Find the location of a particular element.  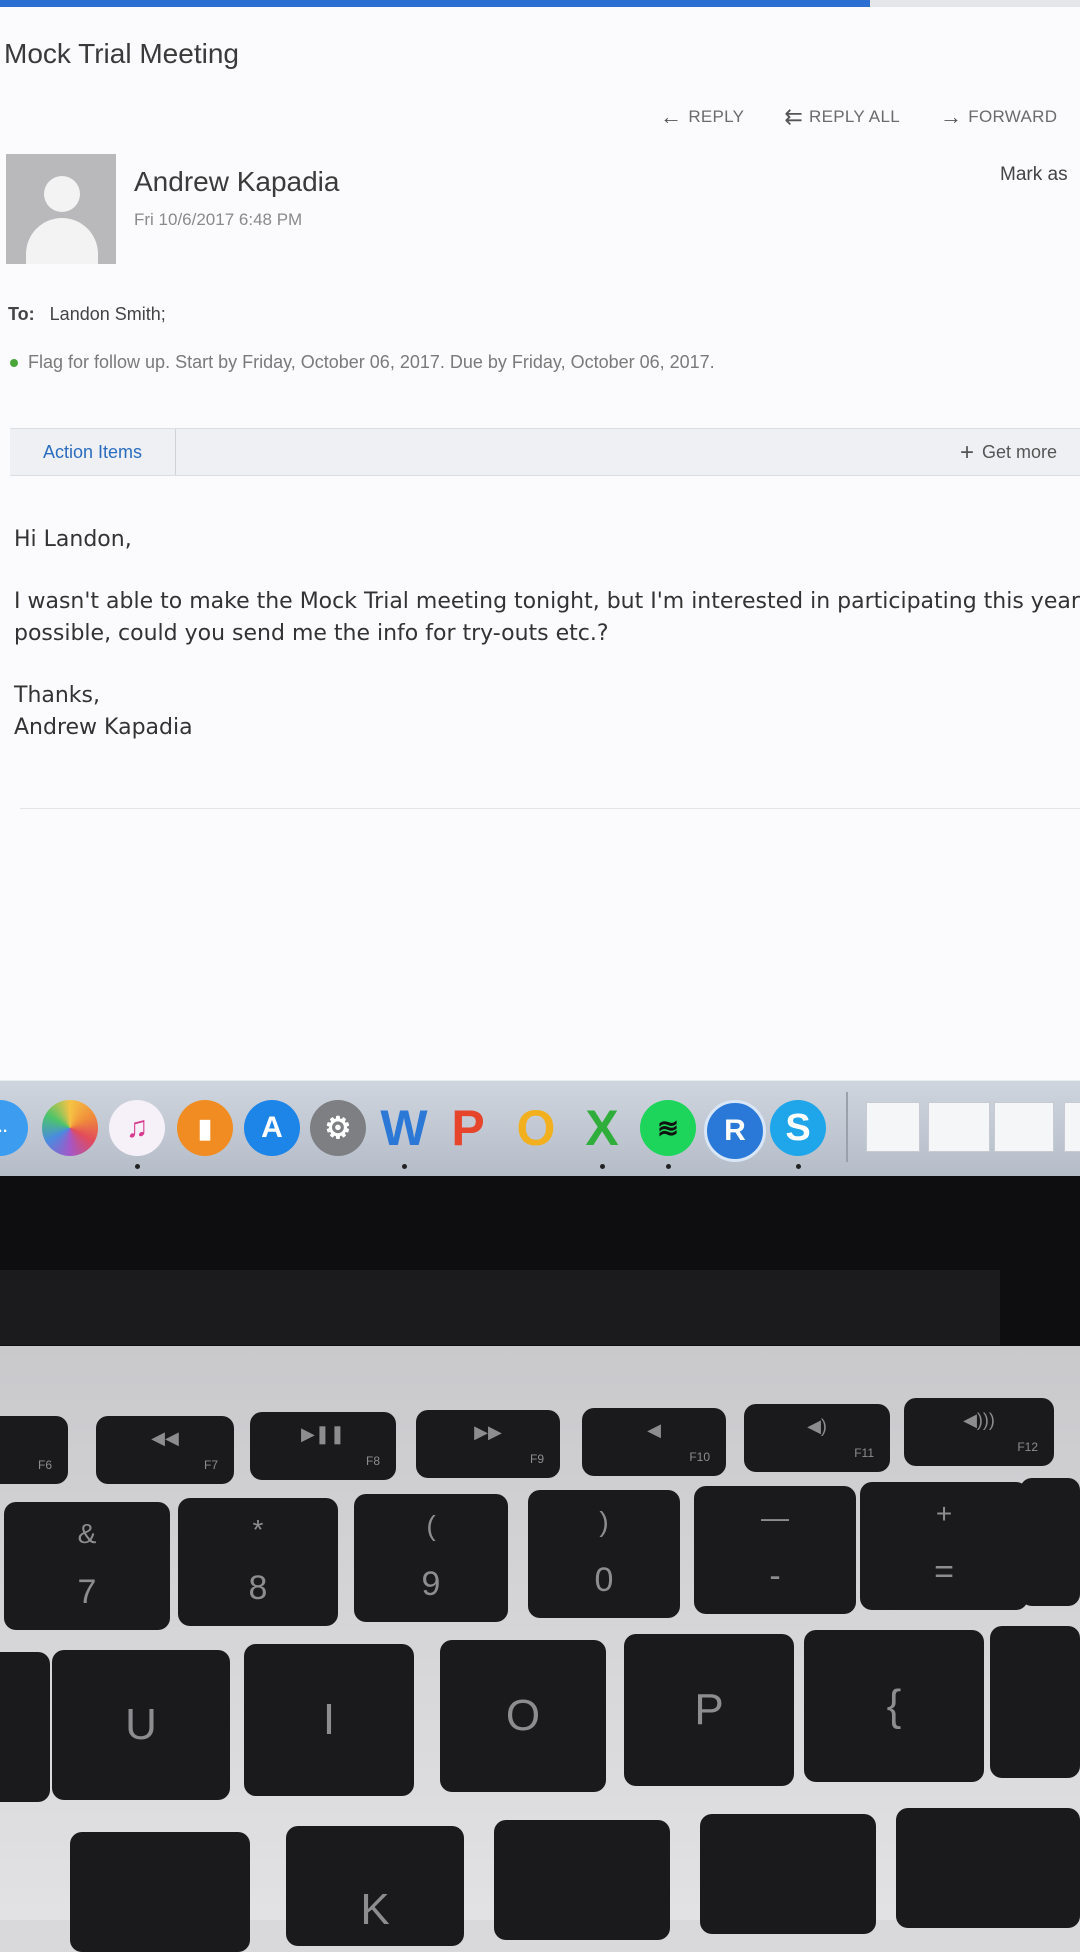

key-f10: ◀ F10 is located at coordinates (654, 1442).